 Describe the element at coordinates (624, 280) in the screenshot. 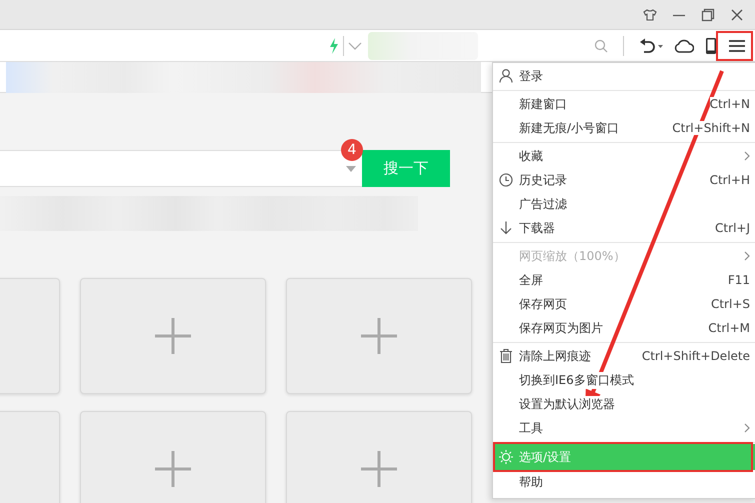

I see `menu-item: 全屏 F11` at that location.